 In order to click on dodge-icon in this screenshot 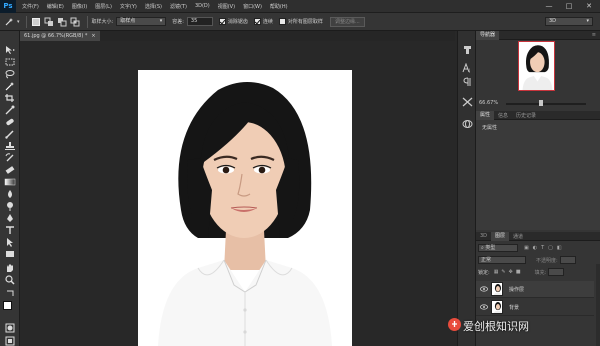, I will do `click(10, 206)`.